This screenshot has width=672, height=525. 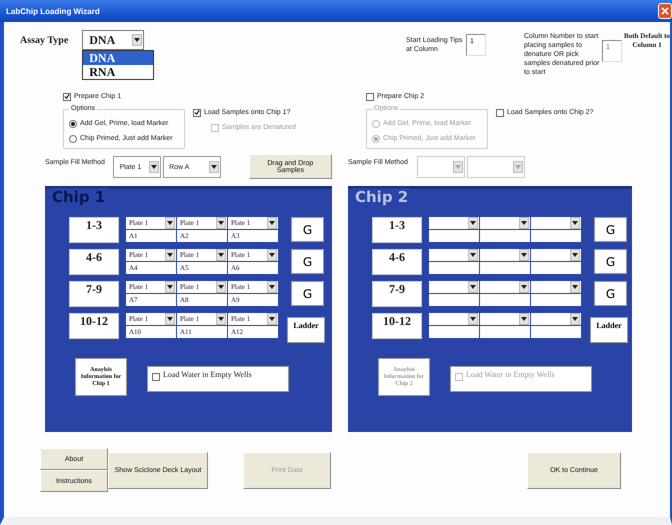 I want to click on panel-title: Chip 2, so click(x=382, y=197).